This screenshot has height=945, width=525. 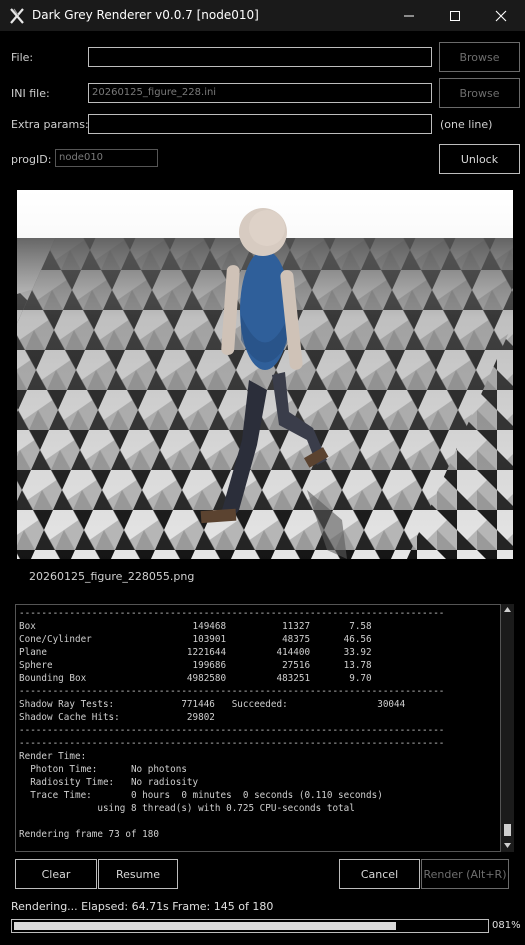 I want to click on ini-browse-button: Browse, so click(x=479, y=93).